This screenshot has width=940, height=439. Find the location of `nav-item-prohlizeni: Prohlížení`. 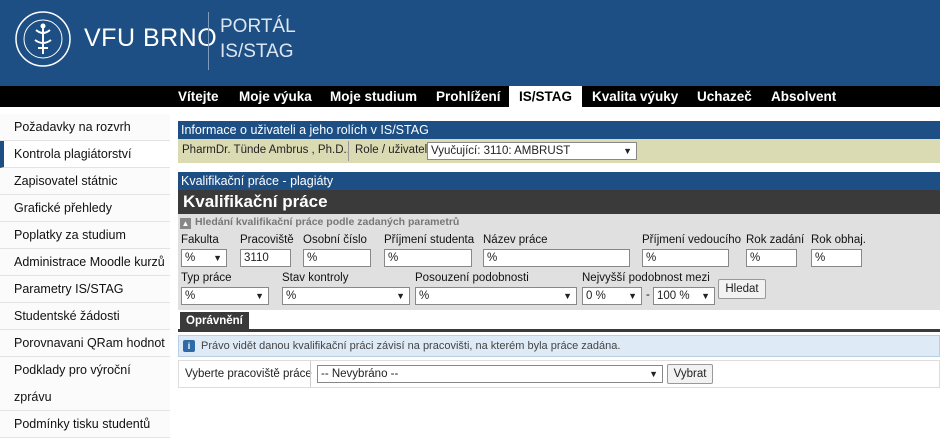

nav-item-prohlizeni: Prohlížení is located at coordinates (468, 96).